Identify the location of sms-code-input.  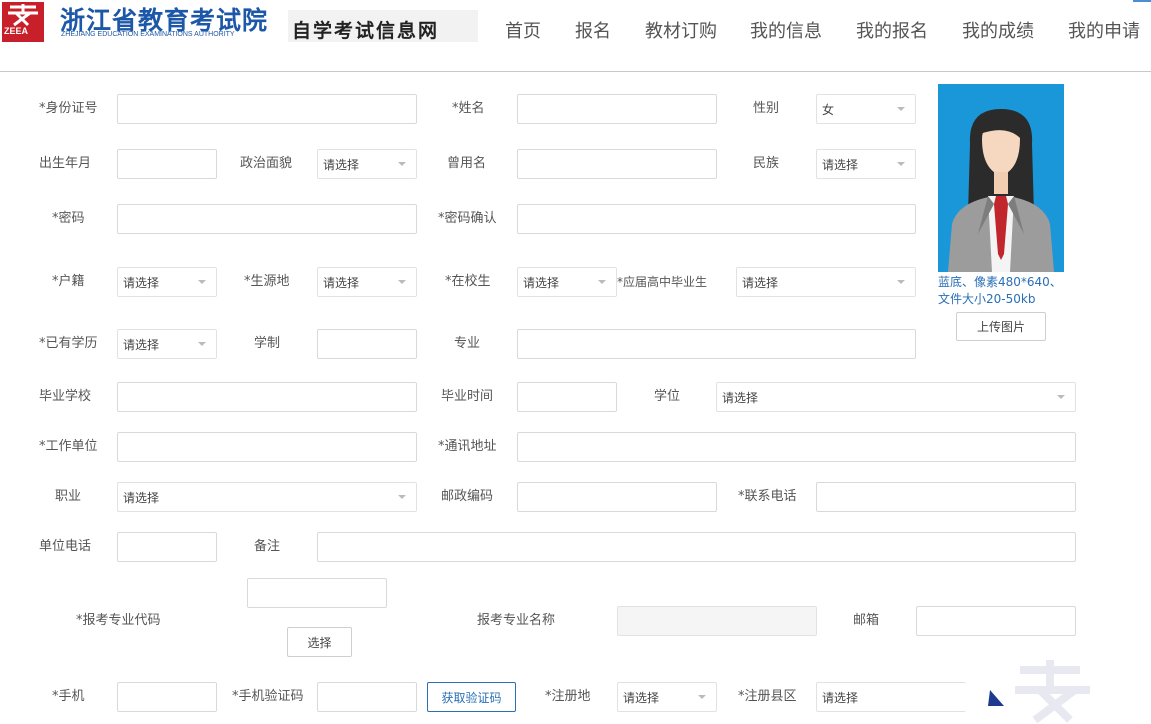
(367, 697).